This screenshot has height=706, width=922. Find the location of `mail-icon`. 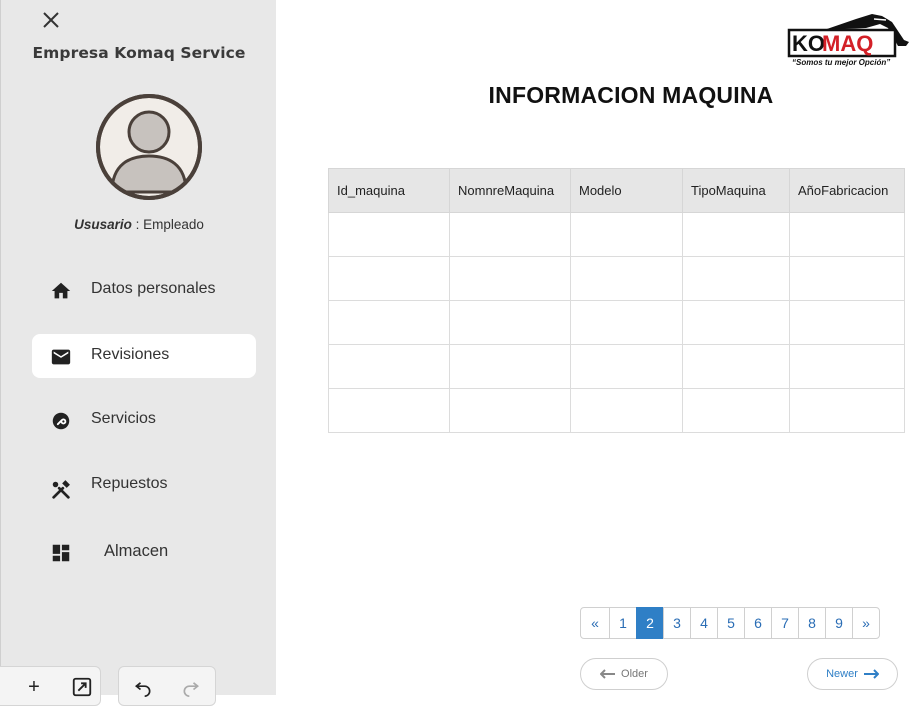

mail-icon is located at coordinates (61, 357).